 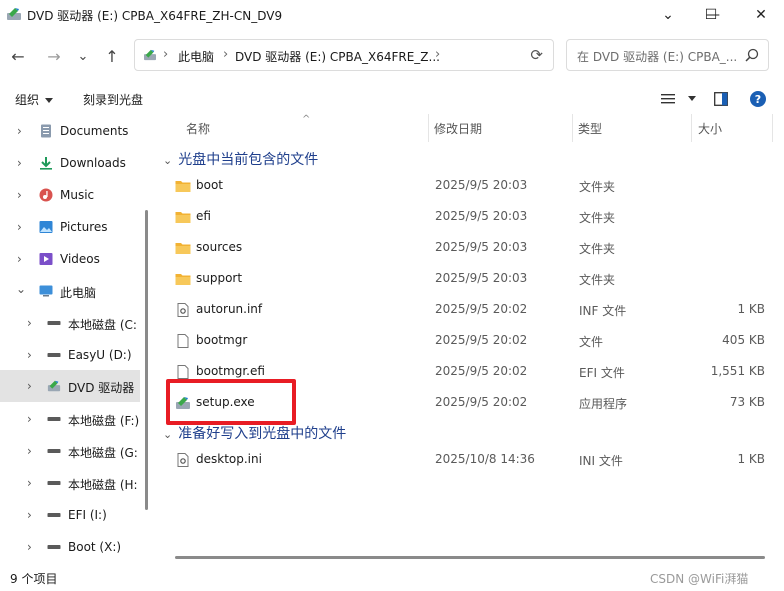 What do you see at coordinates (474, 310) in the screenshot?
I see `file-row-autorun: autorun.inf 2025/9/5 20:02 INF 文件 1 KB` at bounding box center [474, 310].